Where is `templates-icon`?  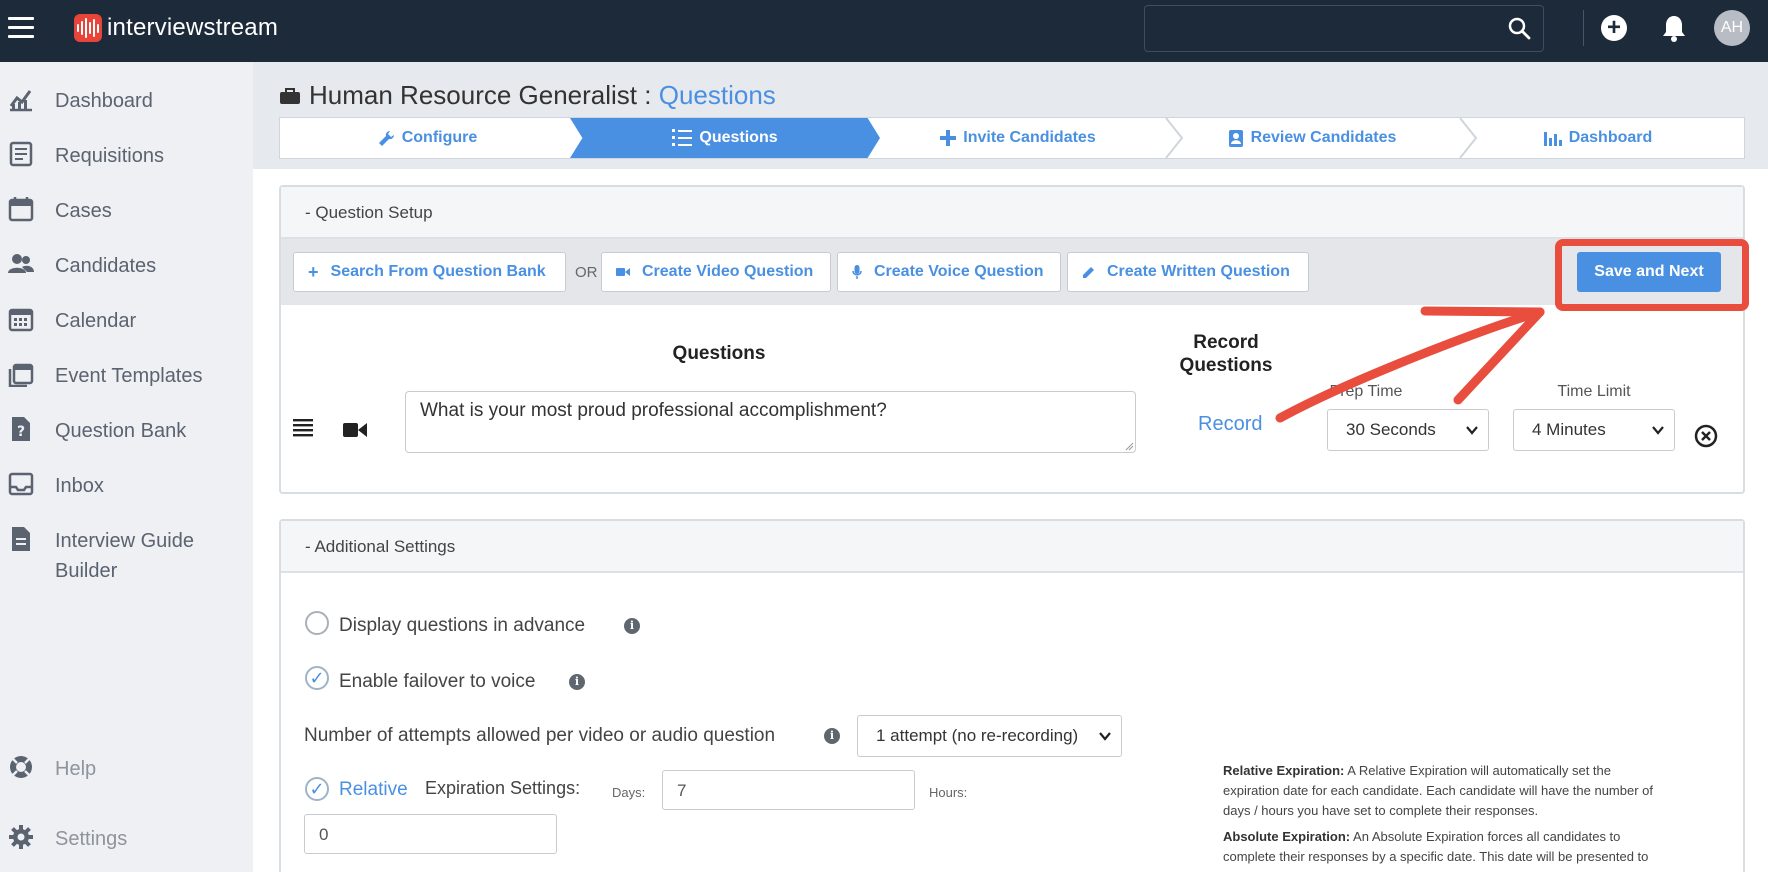 templates-icon is located at coordinates (21, 375).